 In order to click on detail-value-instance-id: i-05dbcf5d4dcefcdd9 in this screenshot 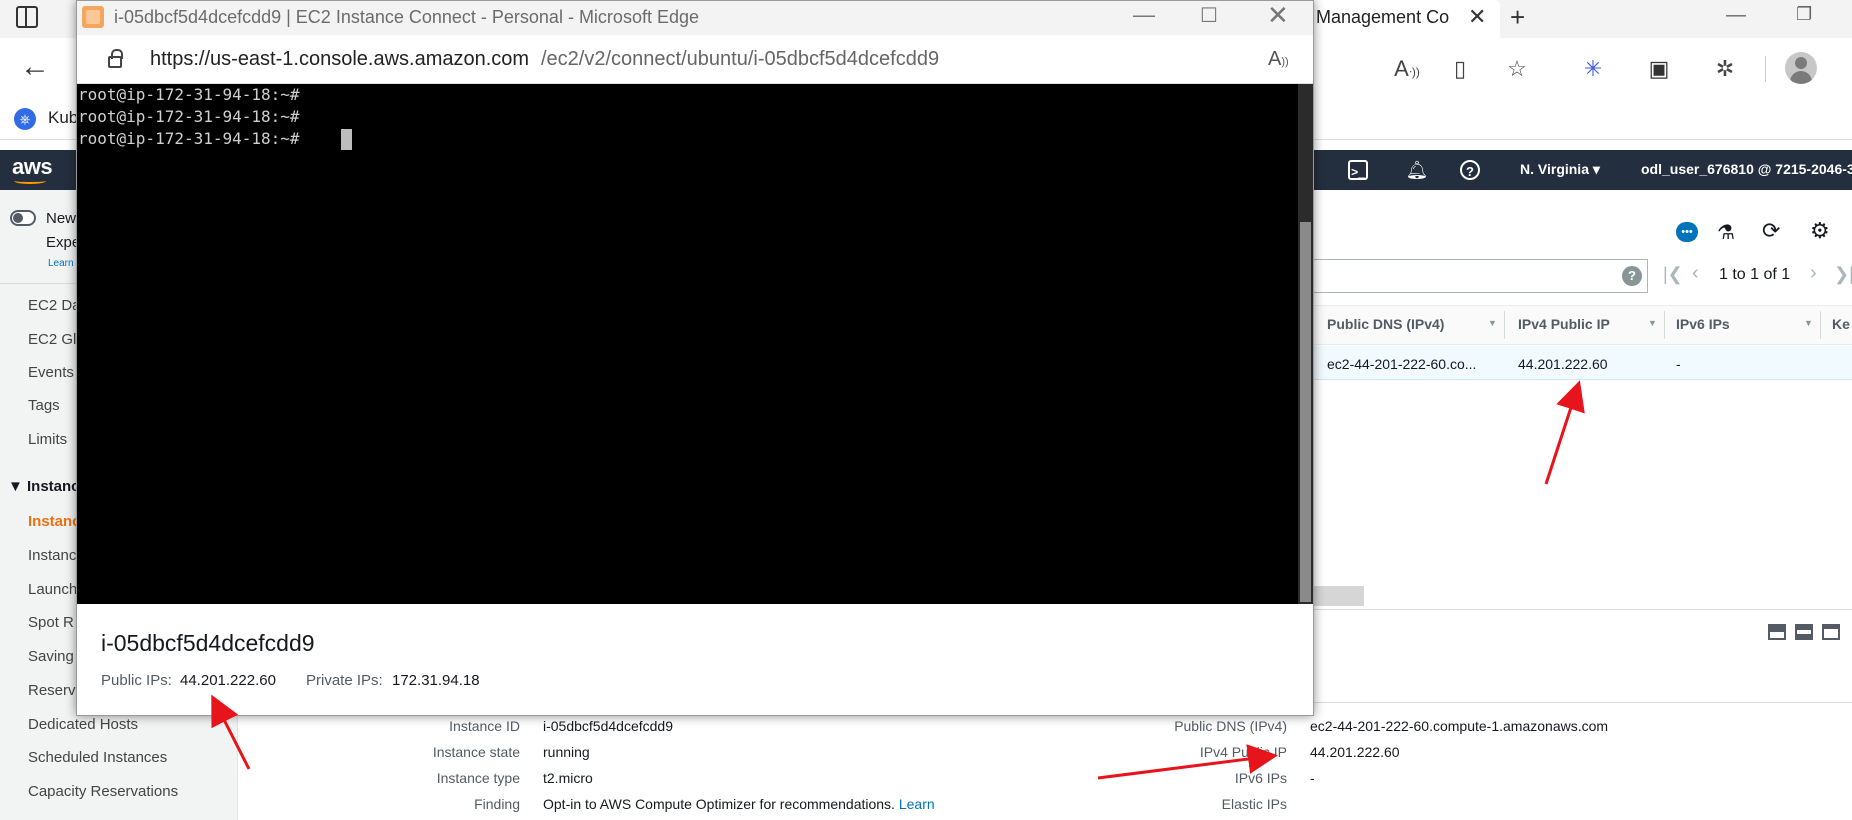, I will do `click(608, 726)`.